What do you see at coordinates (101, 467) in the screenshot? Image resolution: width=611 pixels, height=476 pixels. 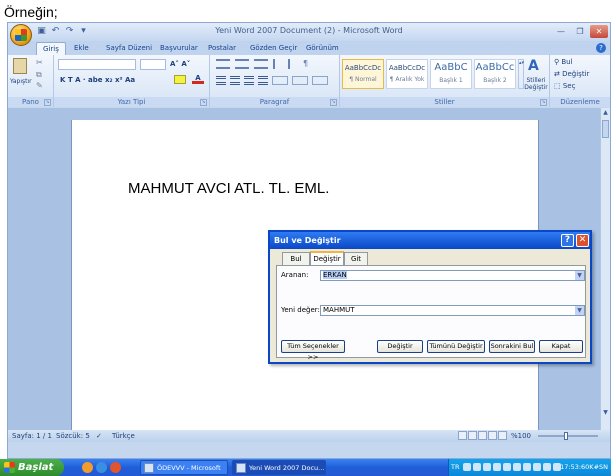 I see `ie-icon` at bounding box center [101, 467].